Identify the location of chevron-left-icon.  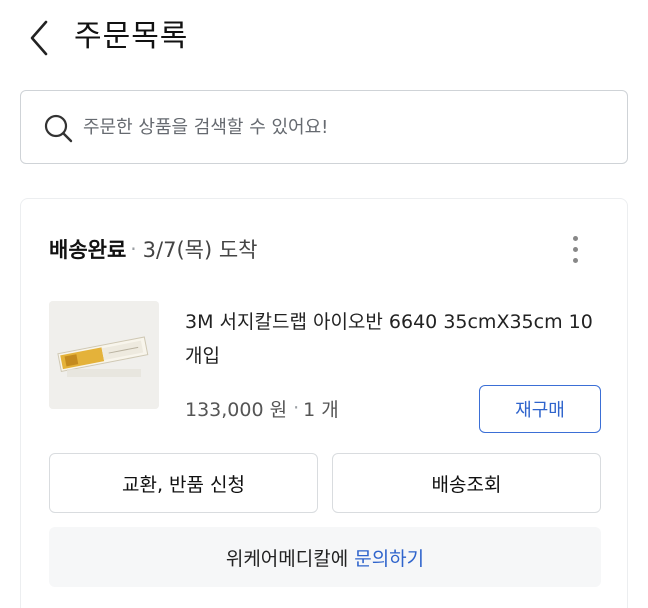
(40, 38).